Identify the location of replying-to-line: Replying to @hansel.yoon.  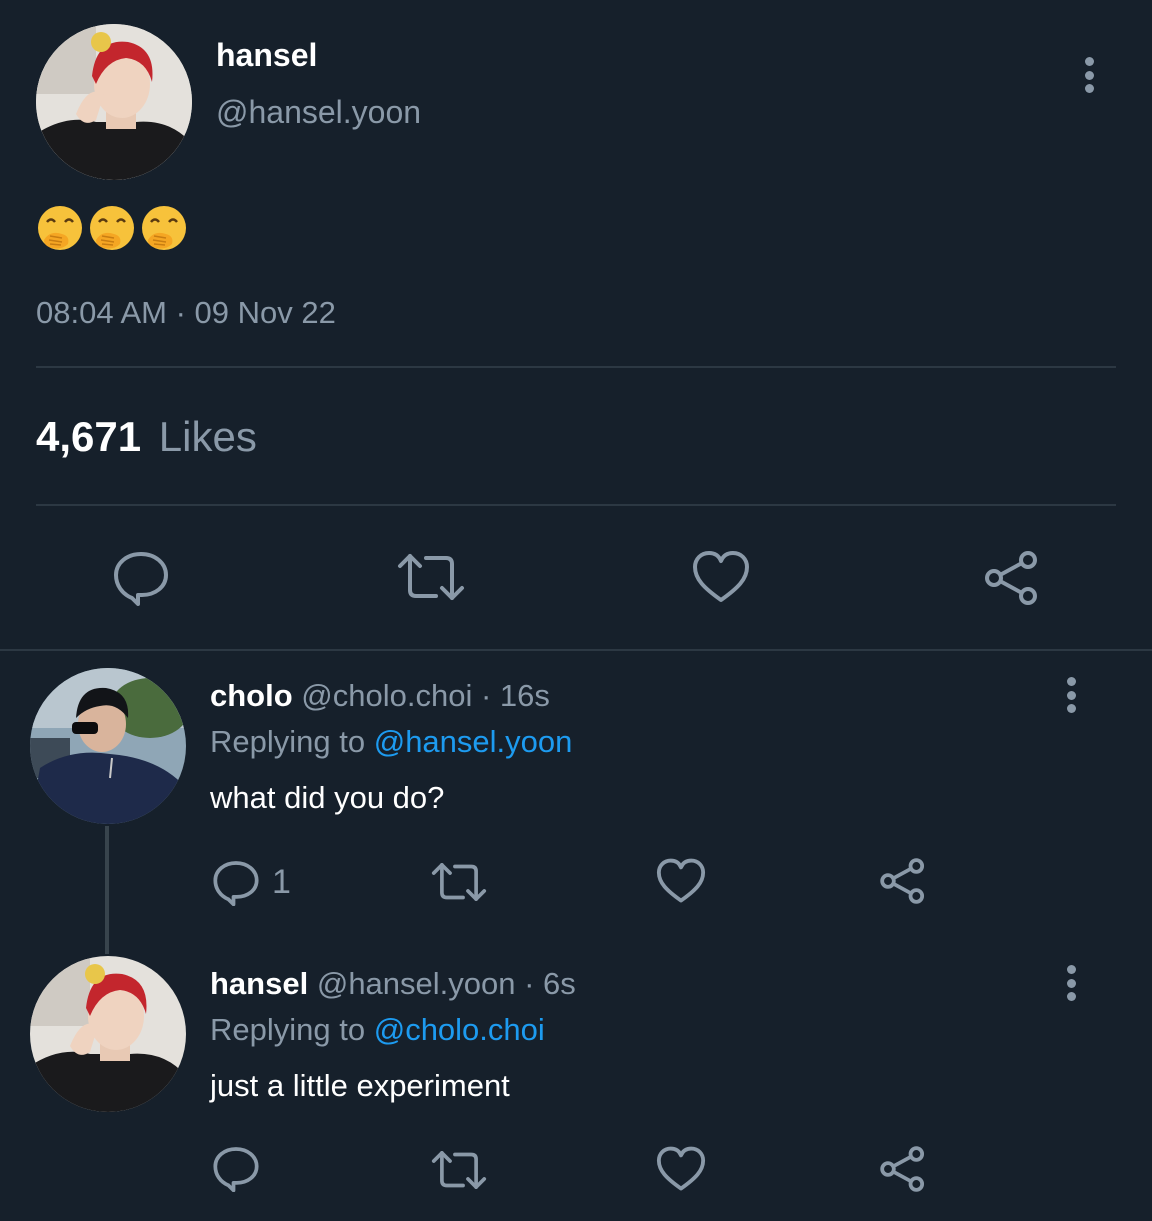
(391, 742).